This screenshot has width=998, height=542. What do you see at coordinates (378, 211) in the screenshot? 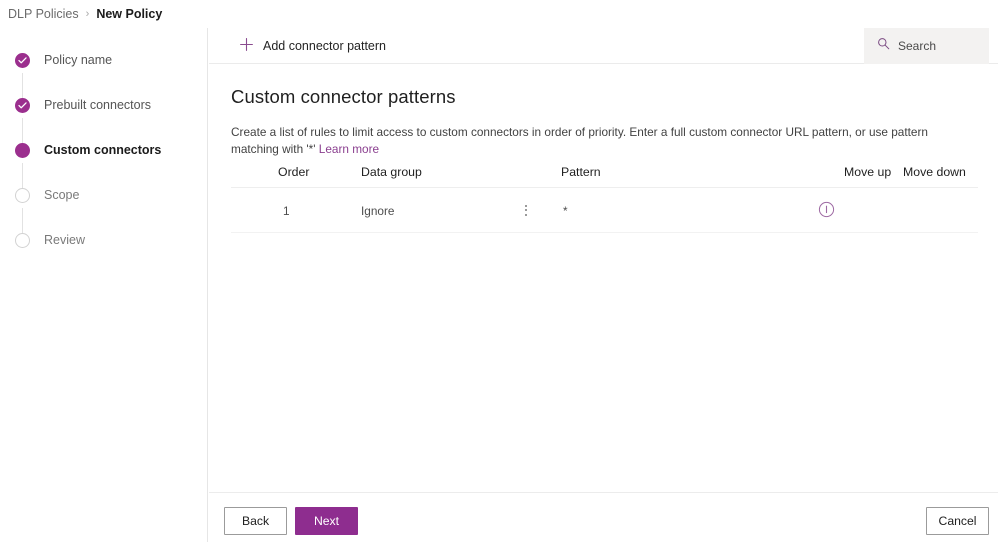
I see `cell-data-group: Ignore` at bounding box center [378, 211].